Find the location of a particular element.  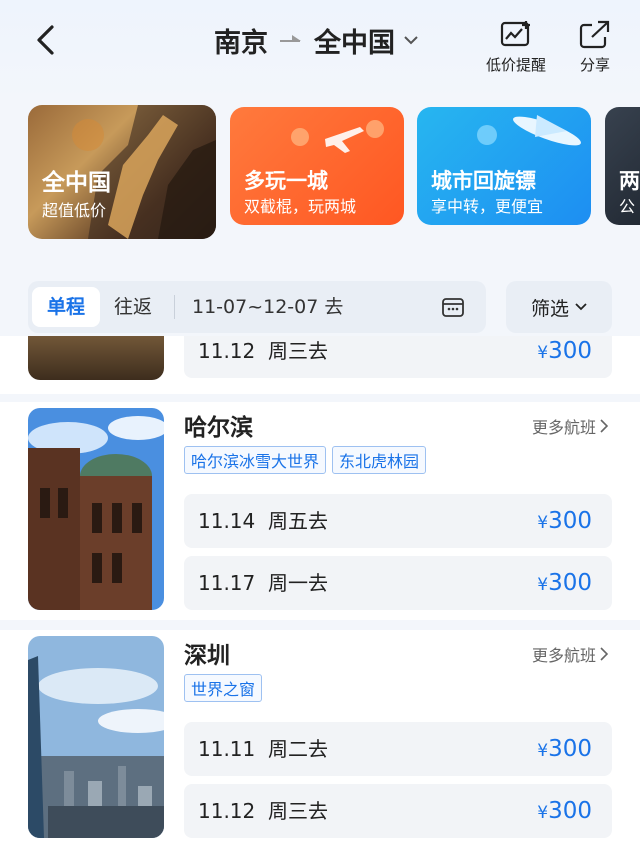

share-label: 分享 is located at coordinates (594, 65).